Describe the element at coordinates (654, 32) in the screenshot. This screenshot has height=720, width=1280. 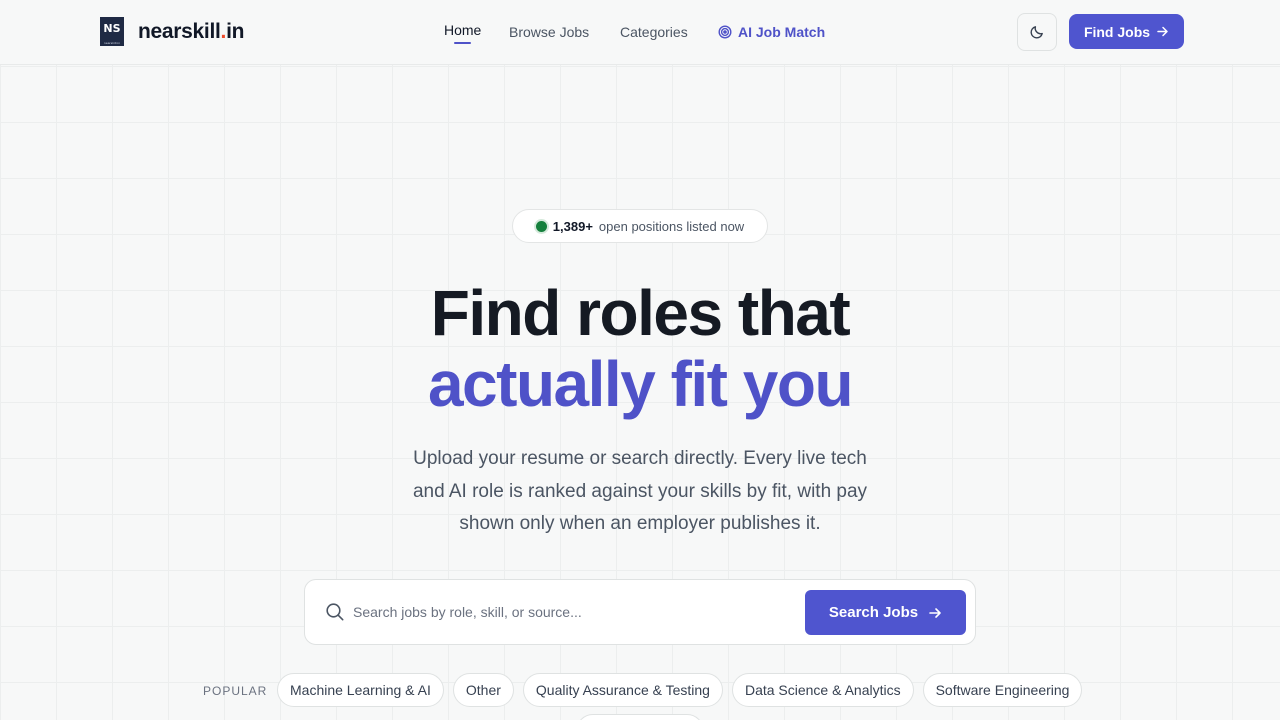
I see `nav-categories: Categories` at that location.